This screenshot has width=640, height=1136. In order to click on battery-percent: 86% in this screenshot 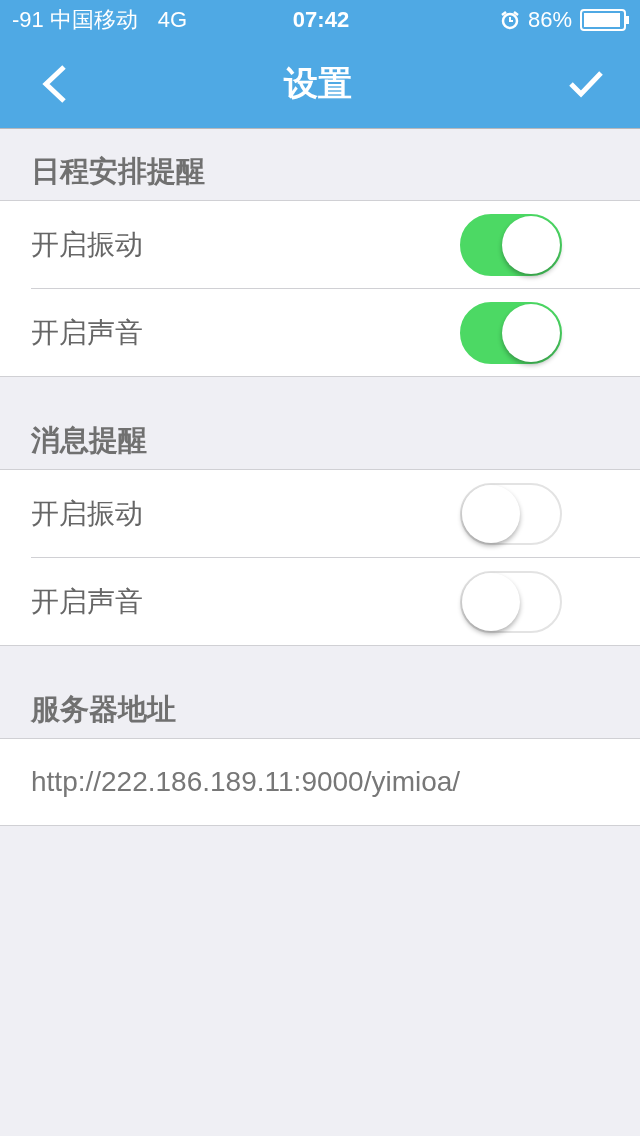, I will do `click(549, 20)`.